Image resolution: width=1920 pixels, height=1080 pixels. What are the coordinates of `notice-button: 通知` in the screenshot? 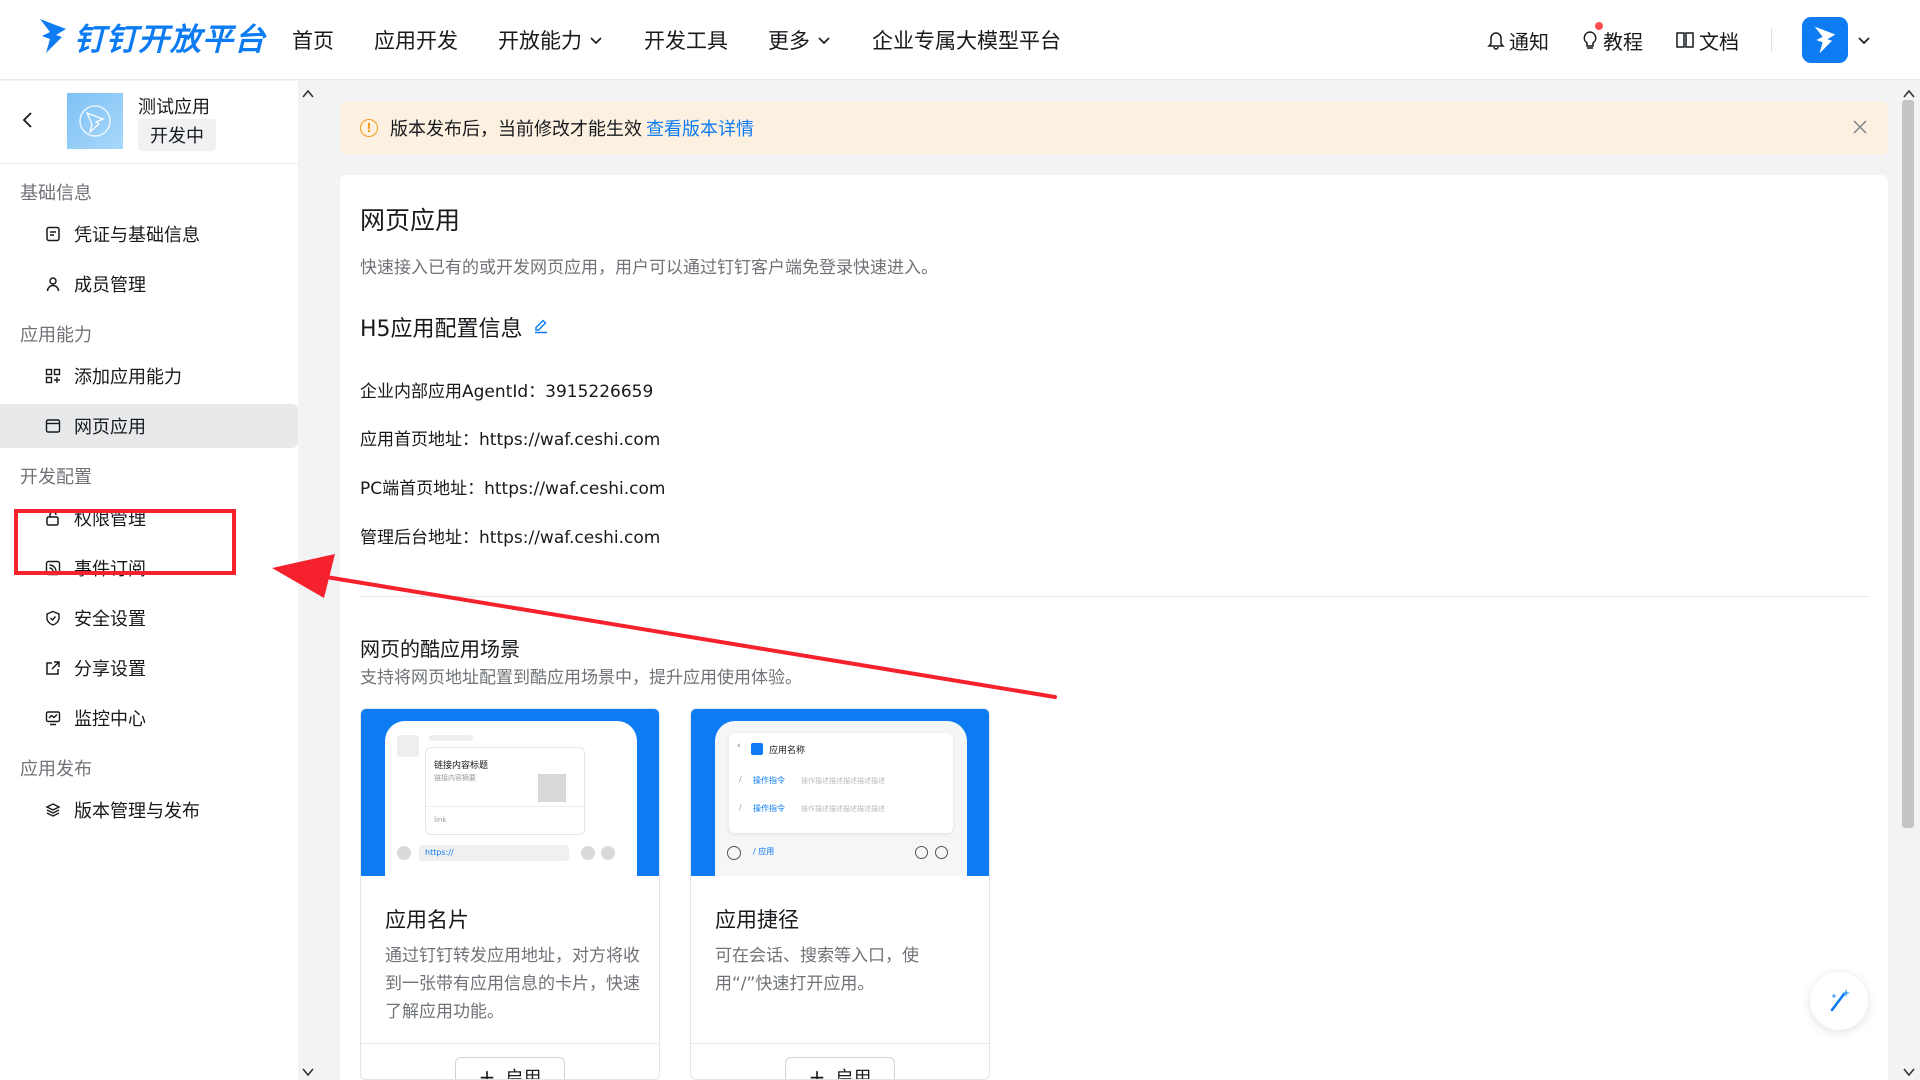 It's located at (1518, 40).